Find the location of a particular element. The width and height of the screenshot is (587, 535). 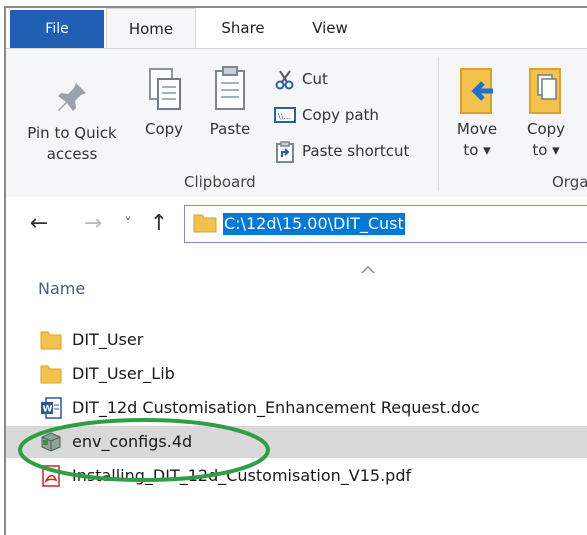

file-name: env_configs.4d is located at coordinates (132, 441).